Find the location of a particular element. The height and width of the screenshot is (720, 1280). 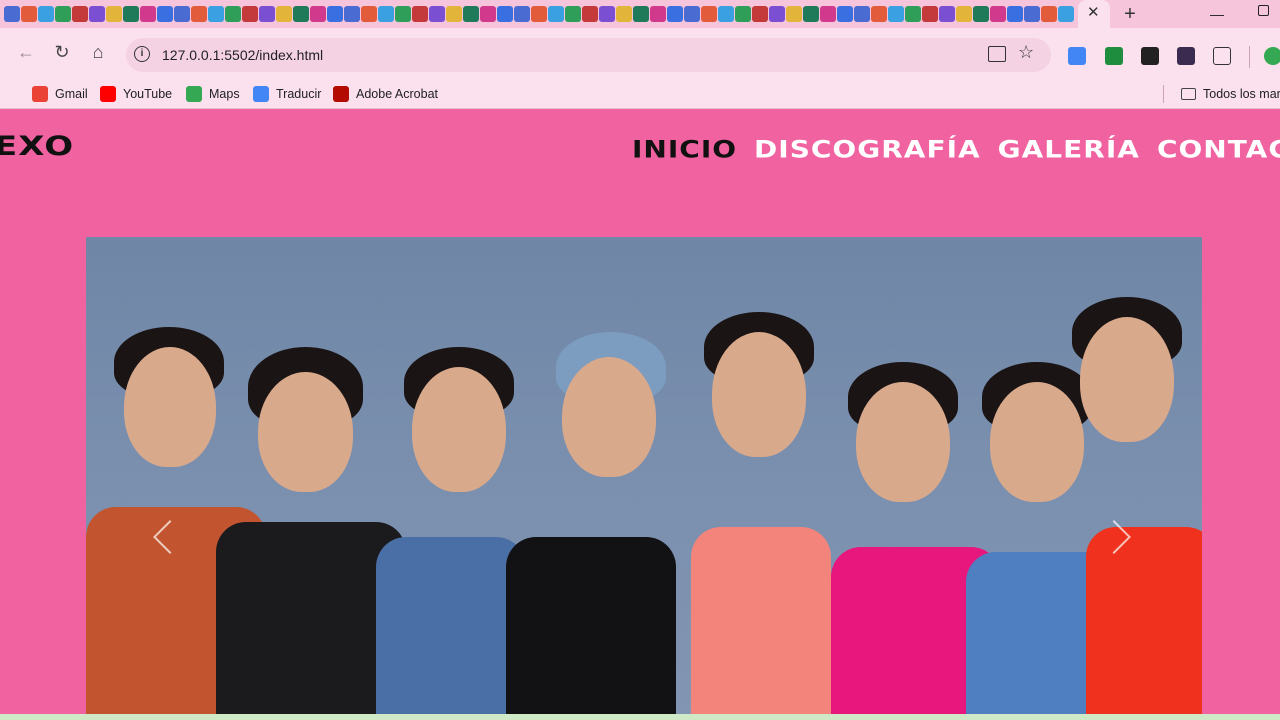

bookmarks-divider is located at coordinates (1163, 94).